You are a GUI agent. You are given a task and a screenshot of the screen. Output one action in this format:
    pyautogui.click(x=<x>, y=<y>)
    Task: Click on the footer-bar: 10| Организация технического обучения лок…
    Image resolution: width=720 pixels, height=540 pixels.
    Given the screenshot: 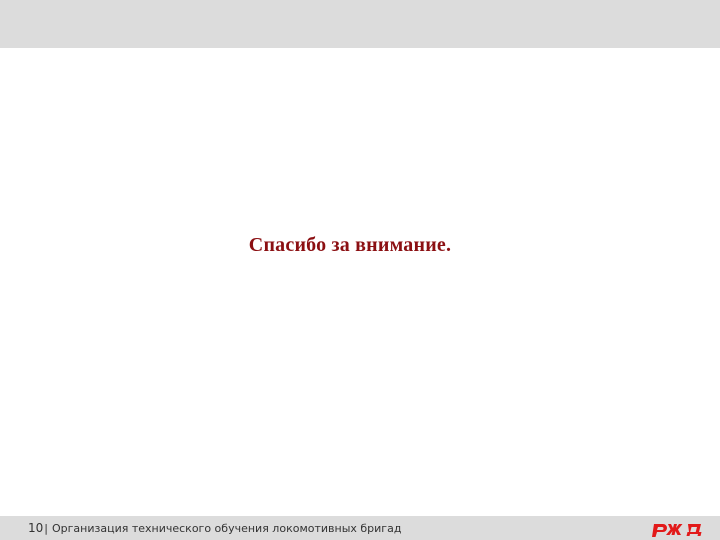 What is the action you would take?
    pyautogui.click(x=360, y=528)
    